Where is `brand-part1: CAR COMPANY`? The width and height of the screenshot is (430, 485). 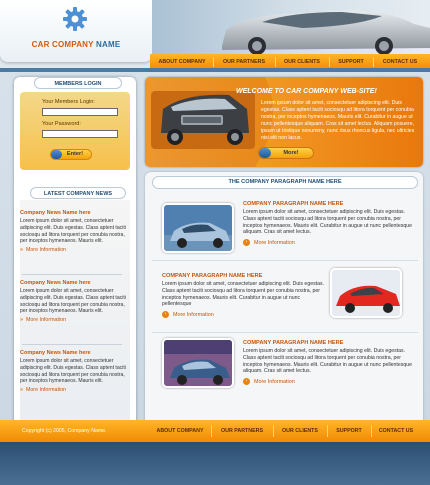
brand-part1: CAR COMPANY is located at coordinates (62, 44).